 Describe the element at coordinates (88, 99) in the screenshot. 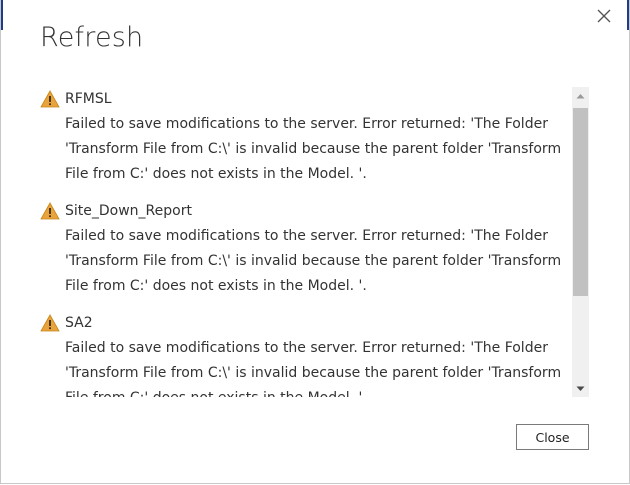

I see `item-name: RFMSL` at that location.